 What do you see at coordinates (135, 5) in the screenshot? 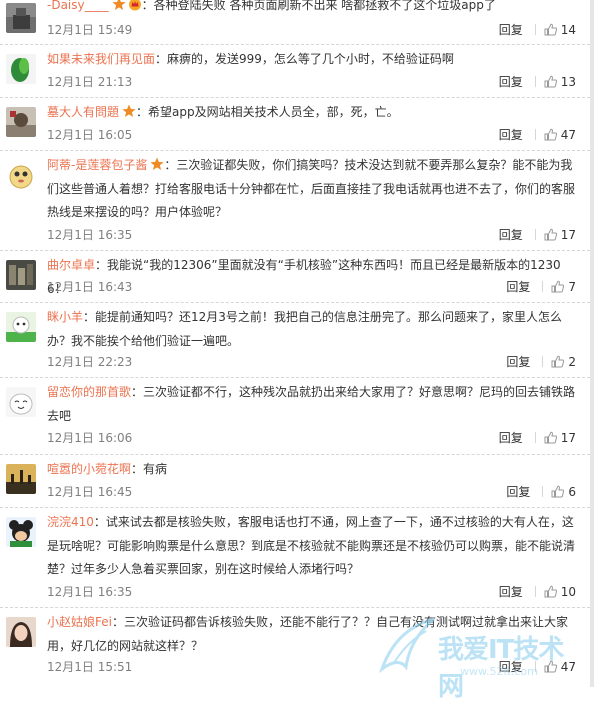
I see `member-crown-icon` at bounding box center [135, 5].